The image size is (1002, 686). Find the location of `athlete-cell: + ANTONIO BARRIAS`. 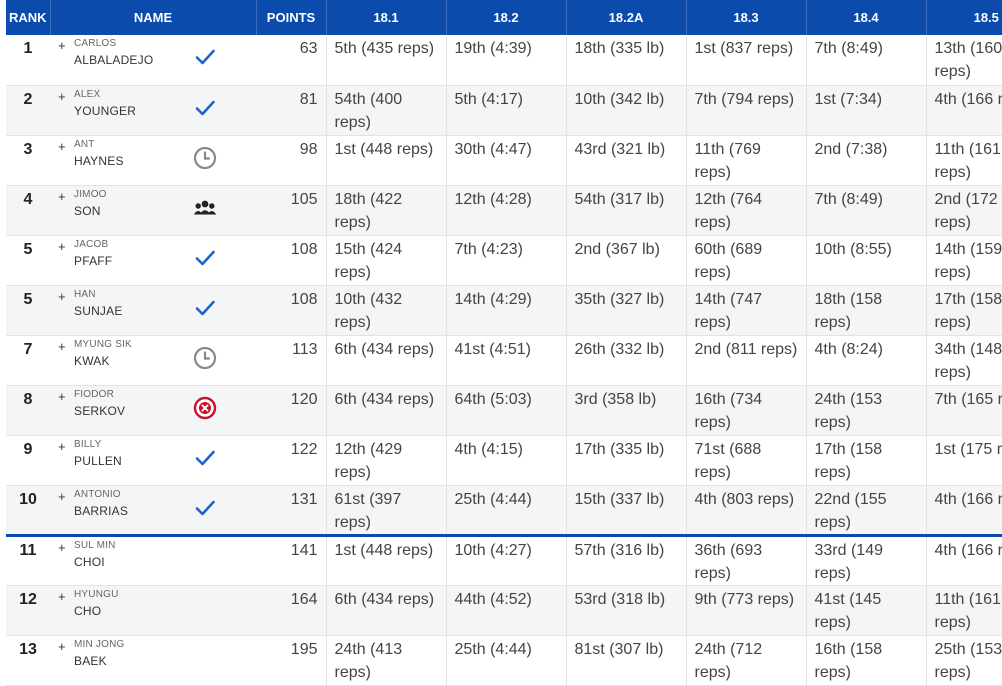

athlete-cell: + ANTONIO BARRIAS is located at coordinates (153, 510).